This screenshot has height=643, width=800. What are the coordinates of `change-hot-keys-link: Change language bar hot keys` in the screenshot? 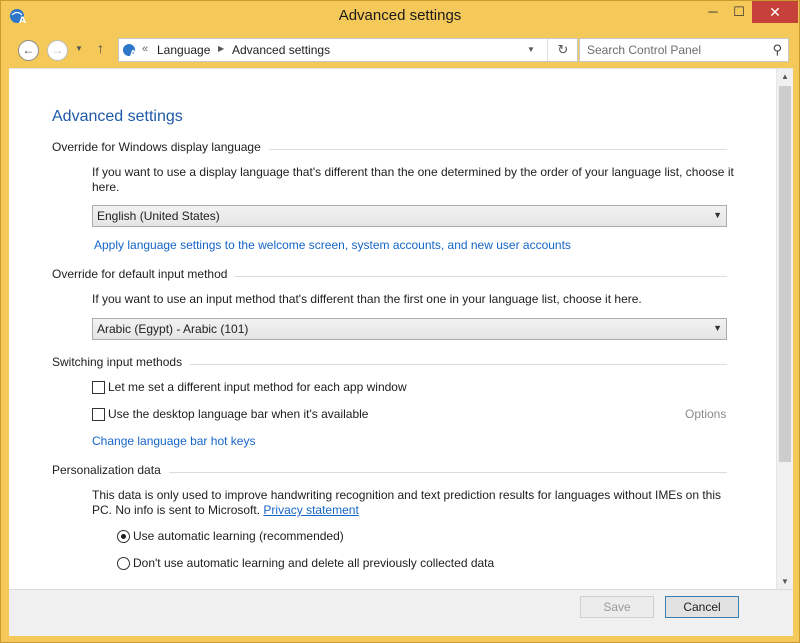 It's located at (173, 441).